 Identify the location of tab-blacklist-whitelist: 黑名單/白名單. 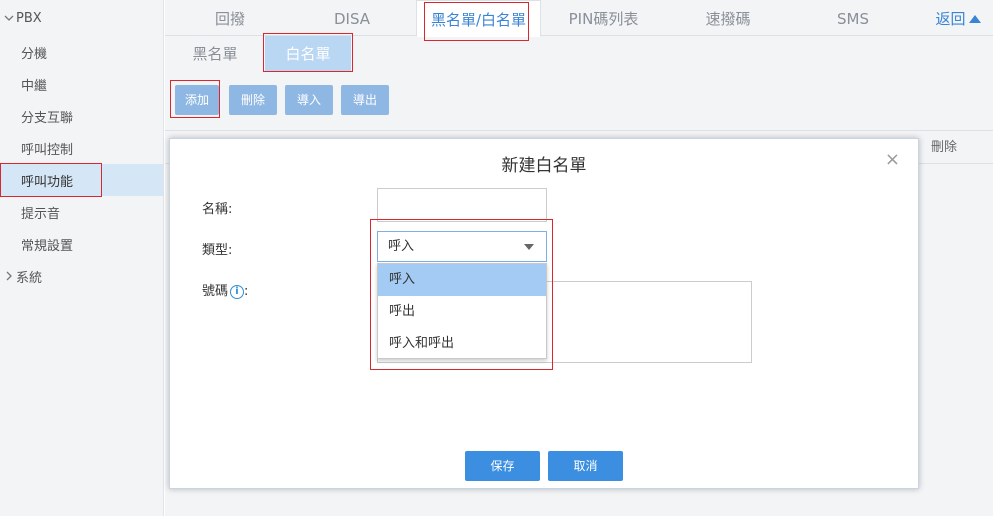
(478, 18).